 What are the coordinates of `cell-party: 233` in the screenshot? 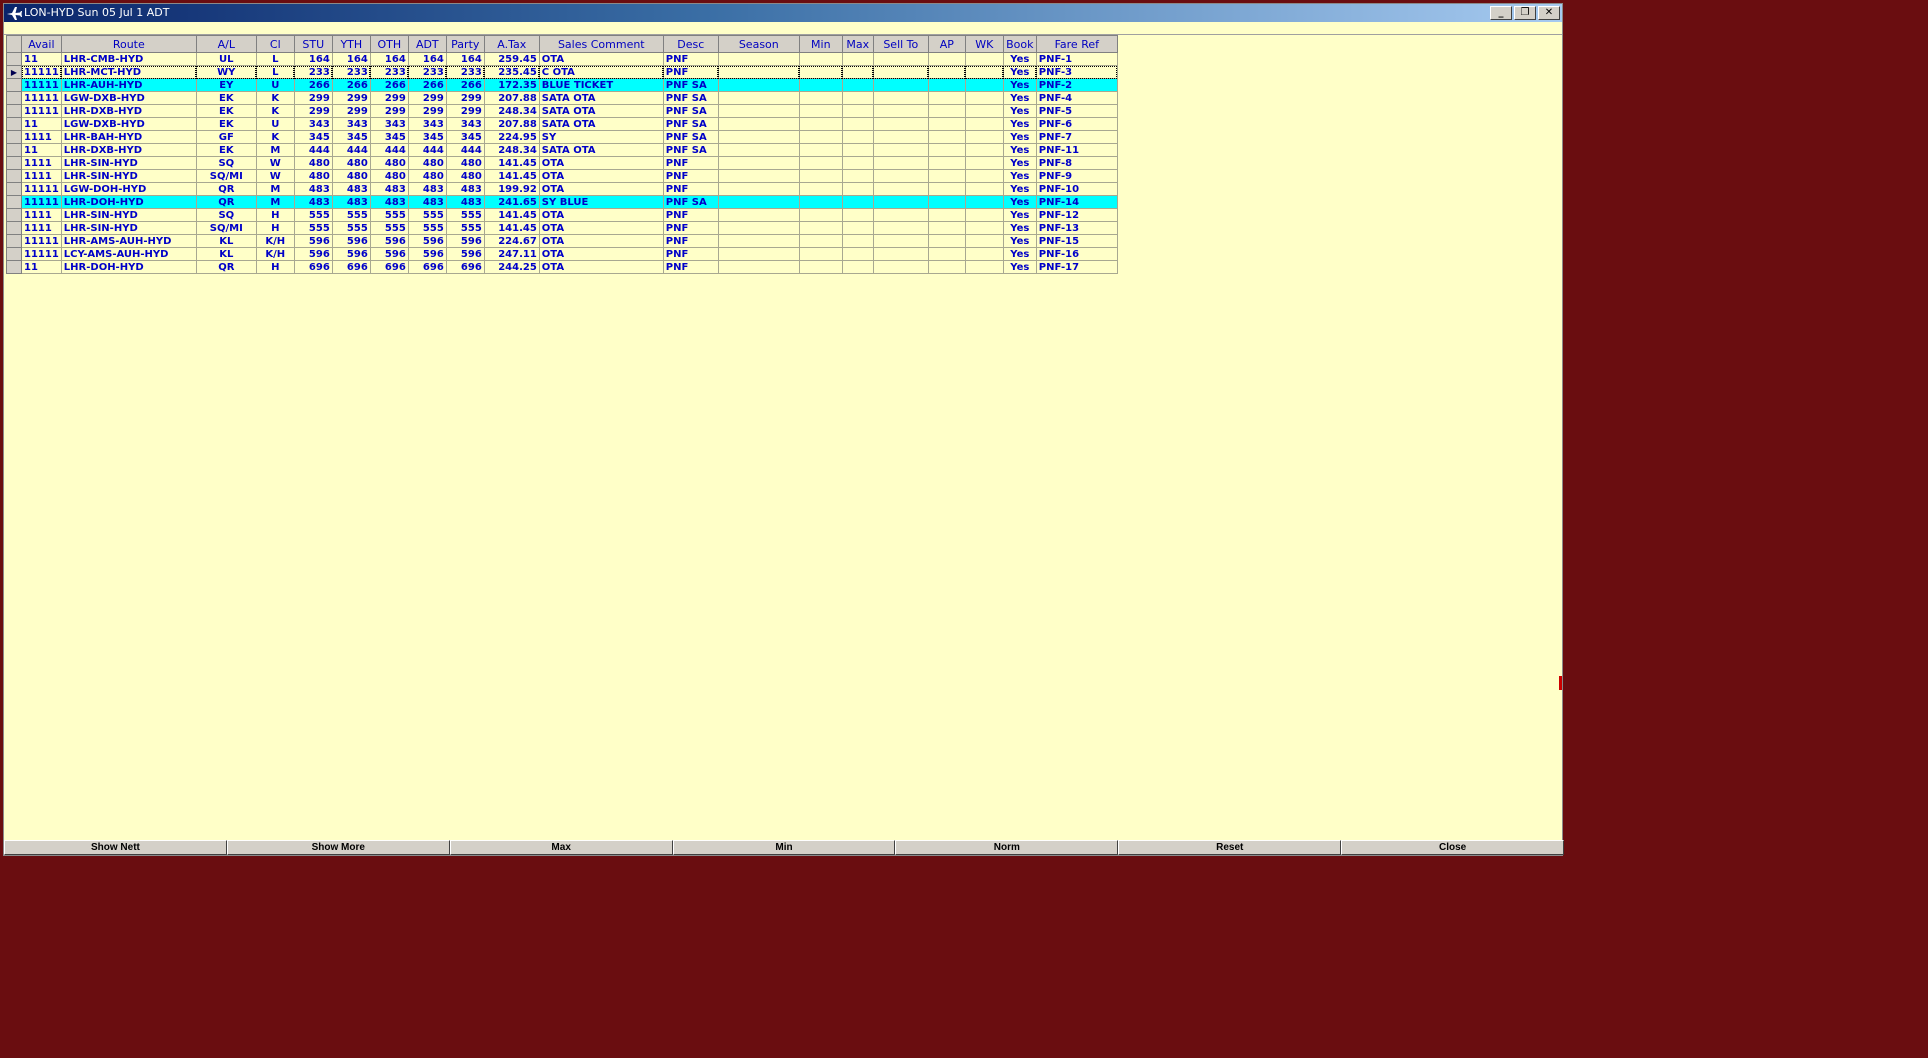 It's located at (465, 72).